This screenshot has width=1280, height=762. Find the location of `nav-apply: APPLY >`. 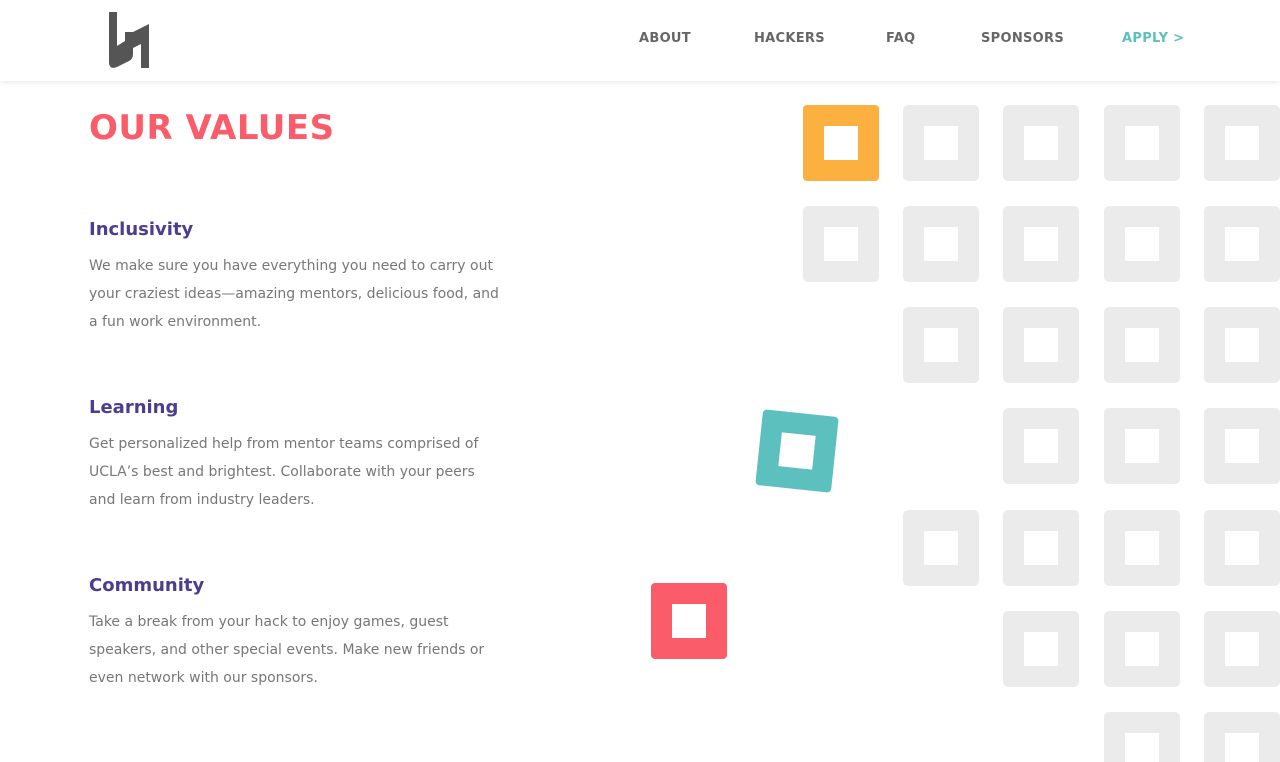

nav-apply: APPLY > is located at coordinates (1153, 39).